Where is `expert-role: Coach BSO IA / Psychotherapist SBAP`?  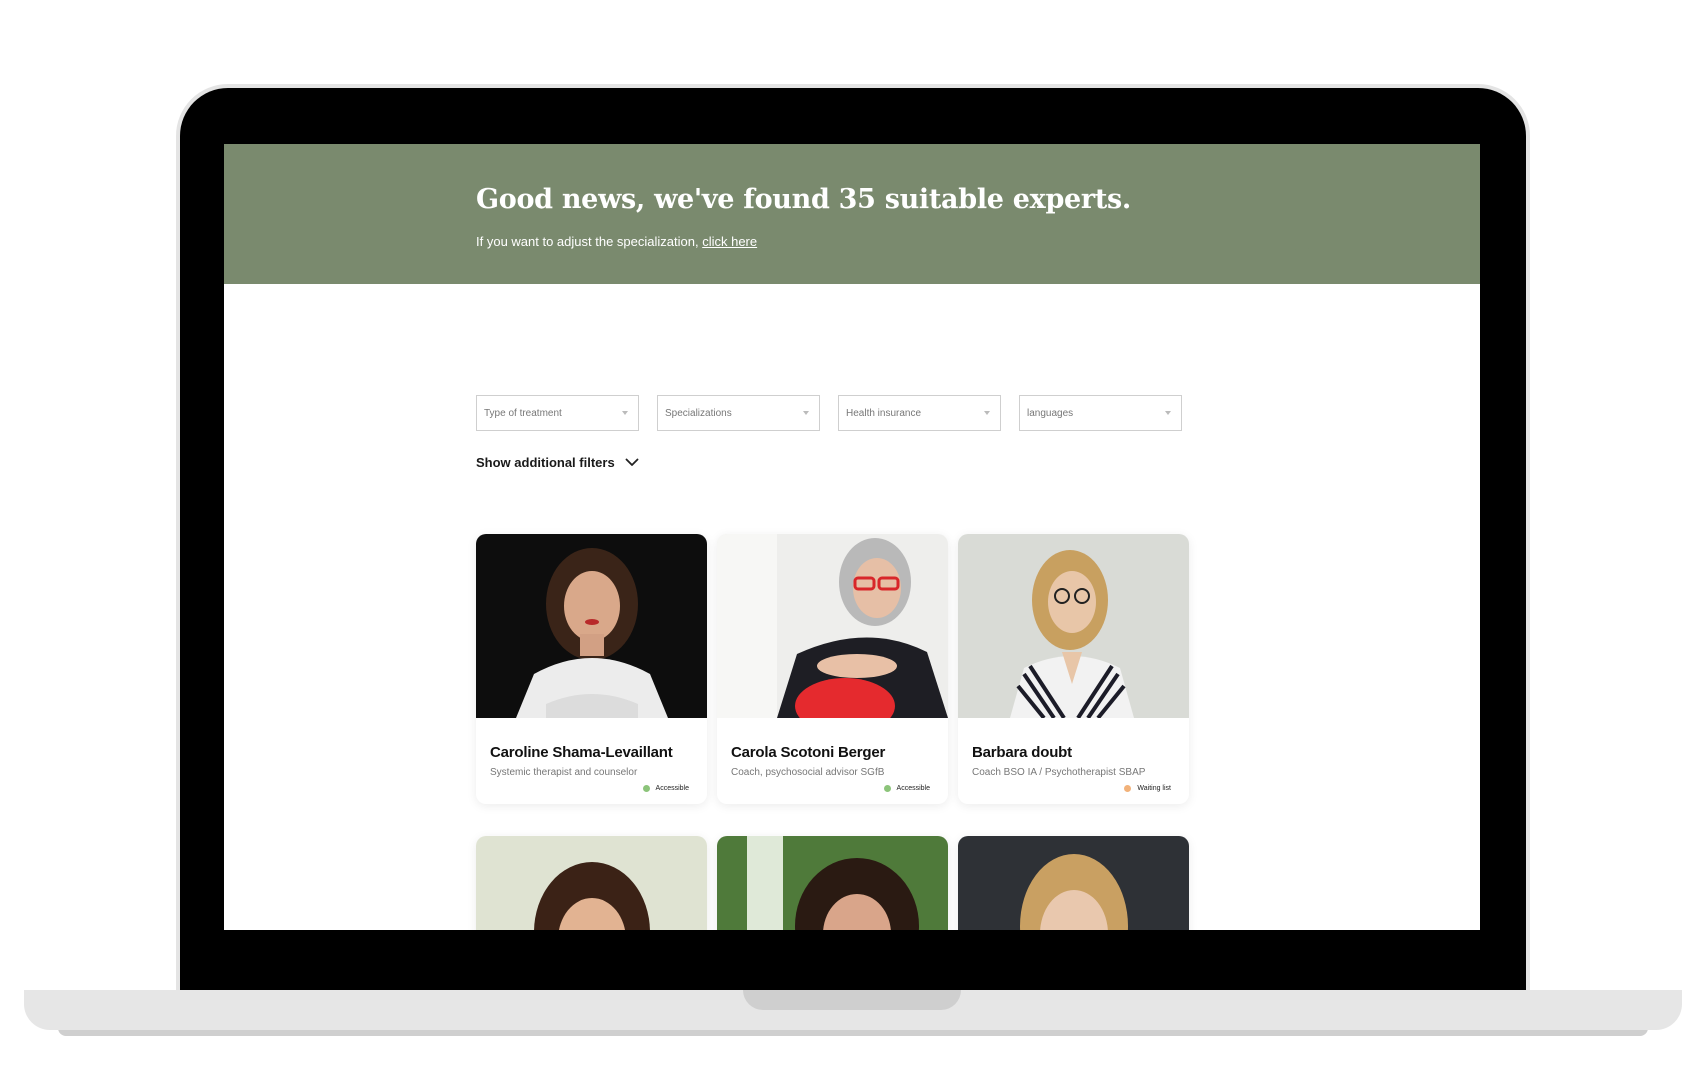
expert-role: Coach BSO IA / Psychotherapist SBAP is located at coordinates (1059, 772).